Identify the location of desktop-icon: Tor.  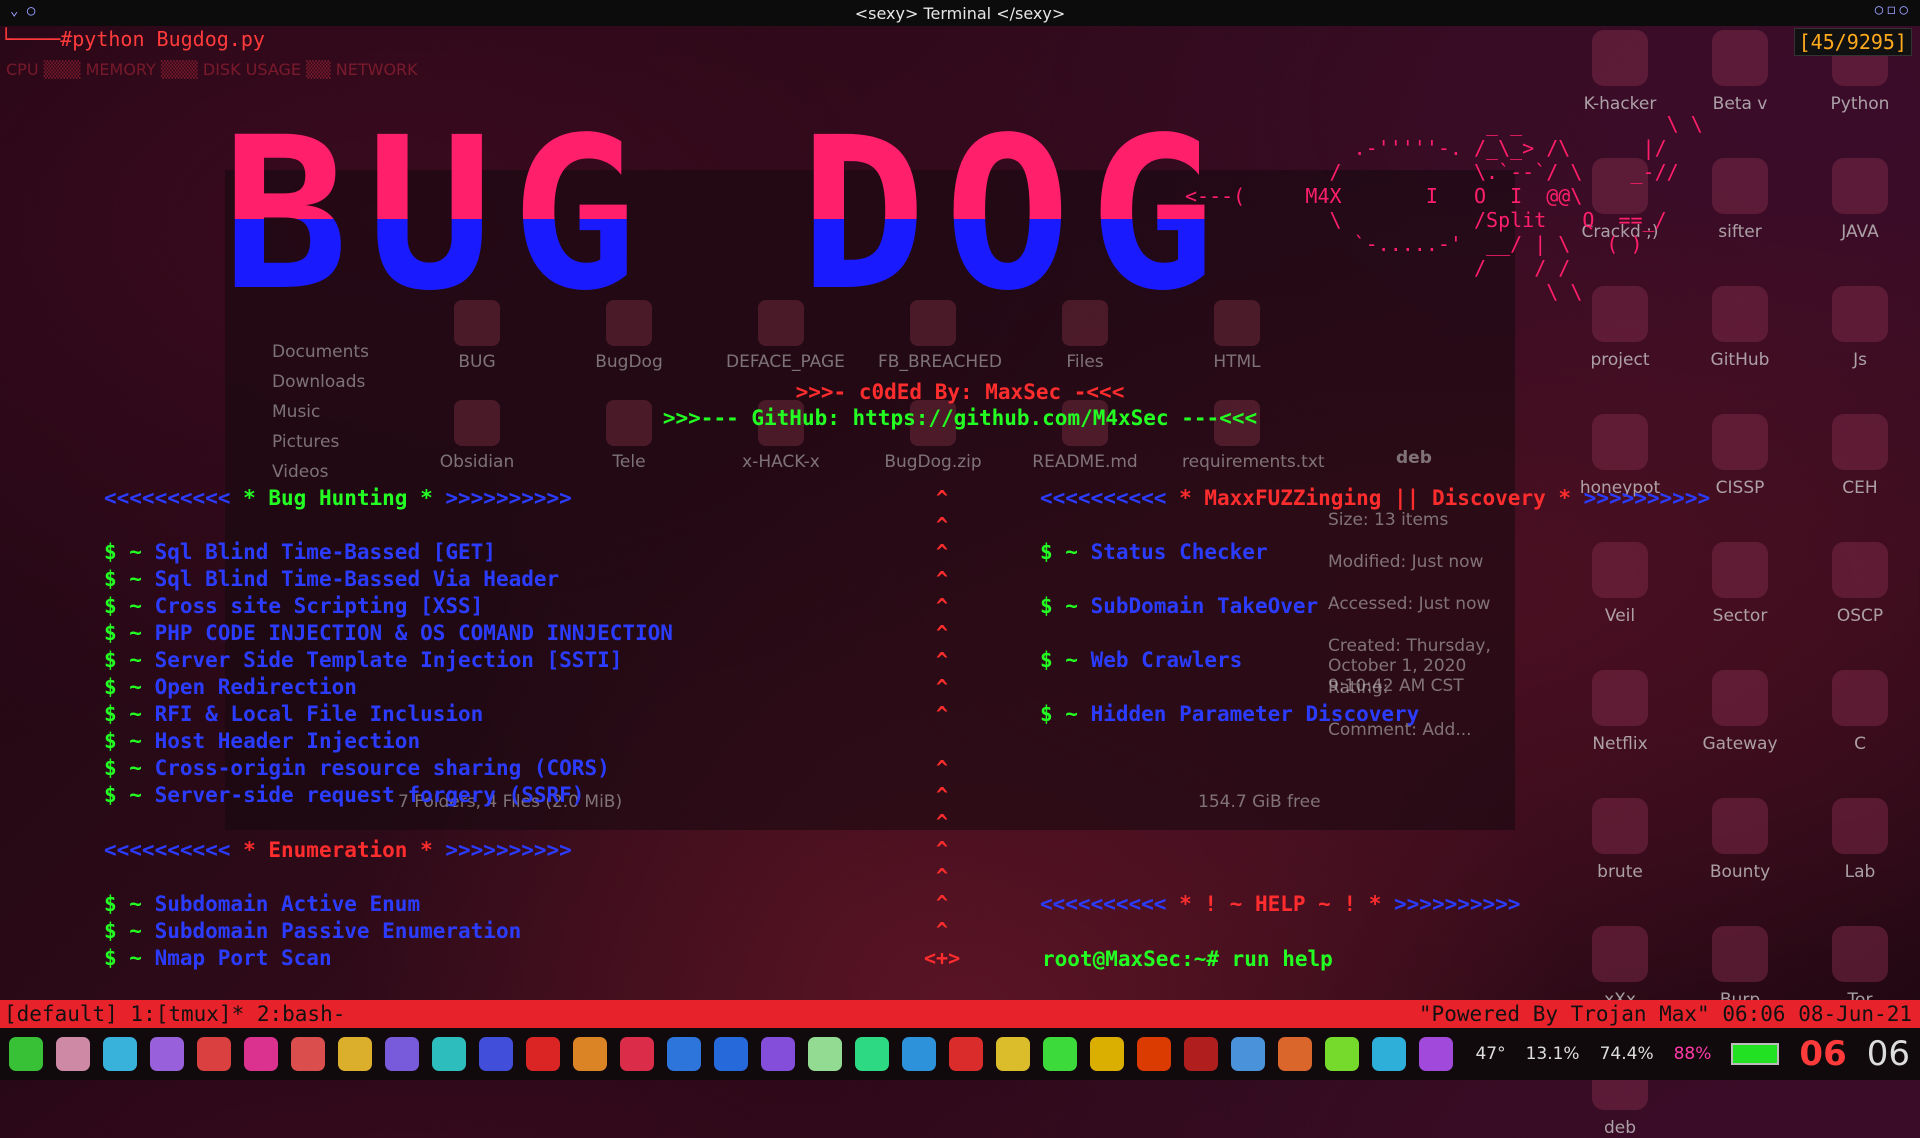
(1860, 968).